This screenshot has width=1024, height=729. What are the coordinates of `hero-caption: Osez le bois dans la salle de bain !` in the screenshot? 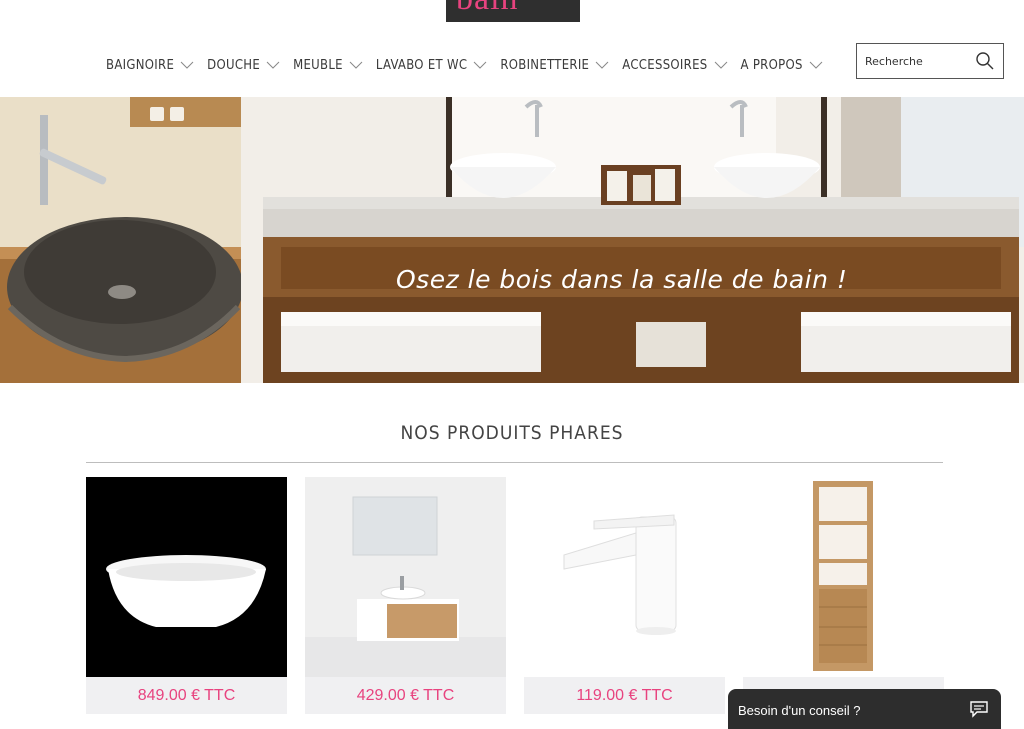 It's located at (622, 279).